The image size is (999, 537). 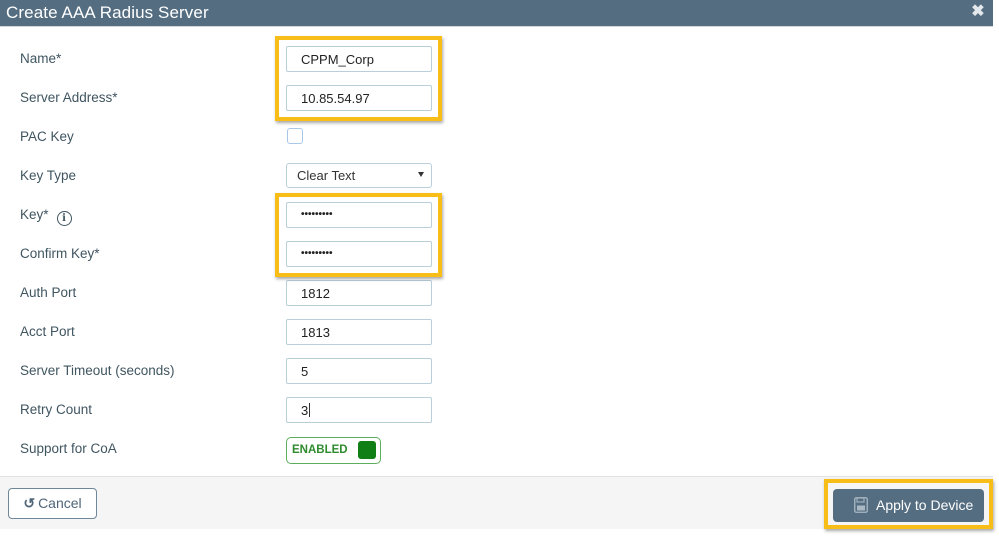 What do you see at coordinates (310, 410) in the screenshot?
I see `text-cursor` at bounding box center [310, 410].